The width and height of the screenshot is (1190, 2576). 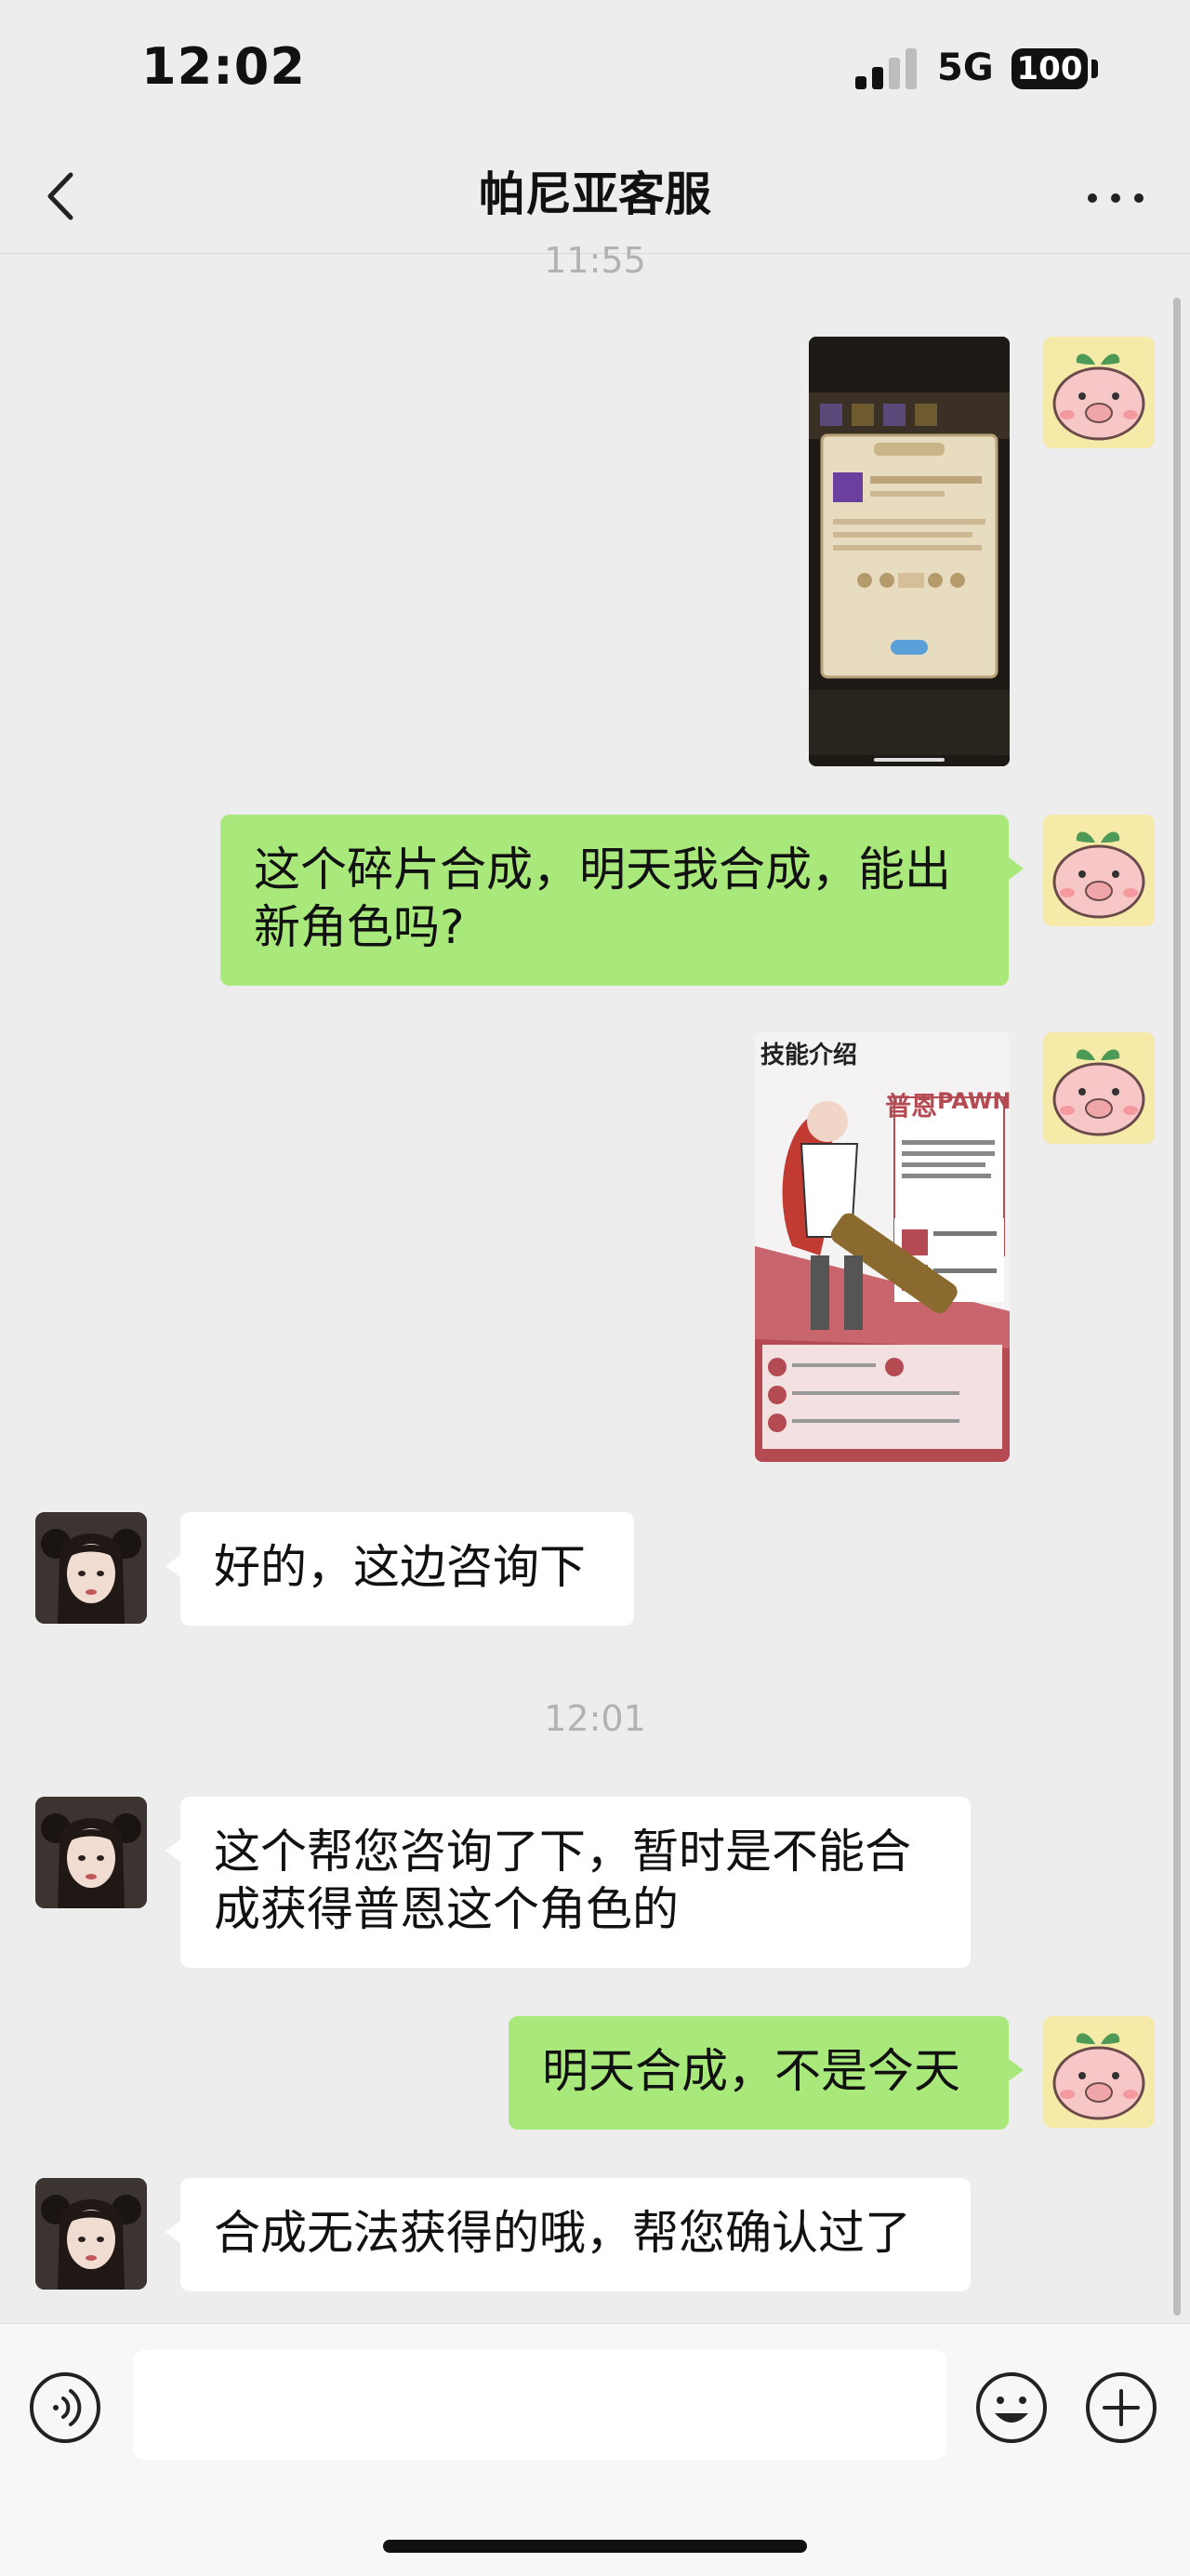 I want to click on game-screenshot-image, so click(x=909, y=551).